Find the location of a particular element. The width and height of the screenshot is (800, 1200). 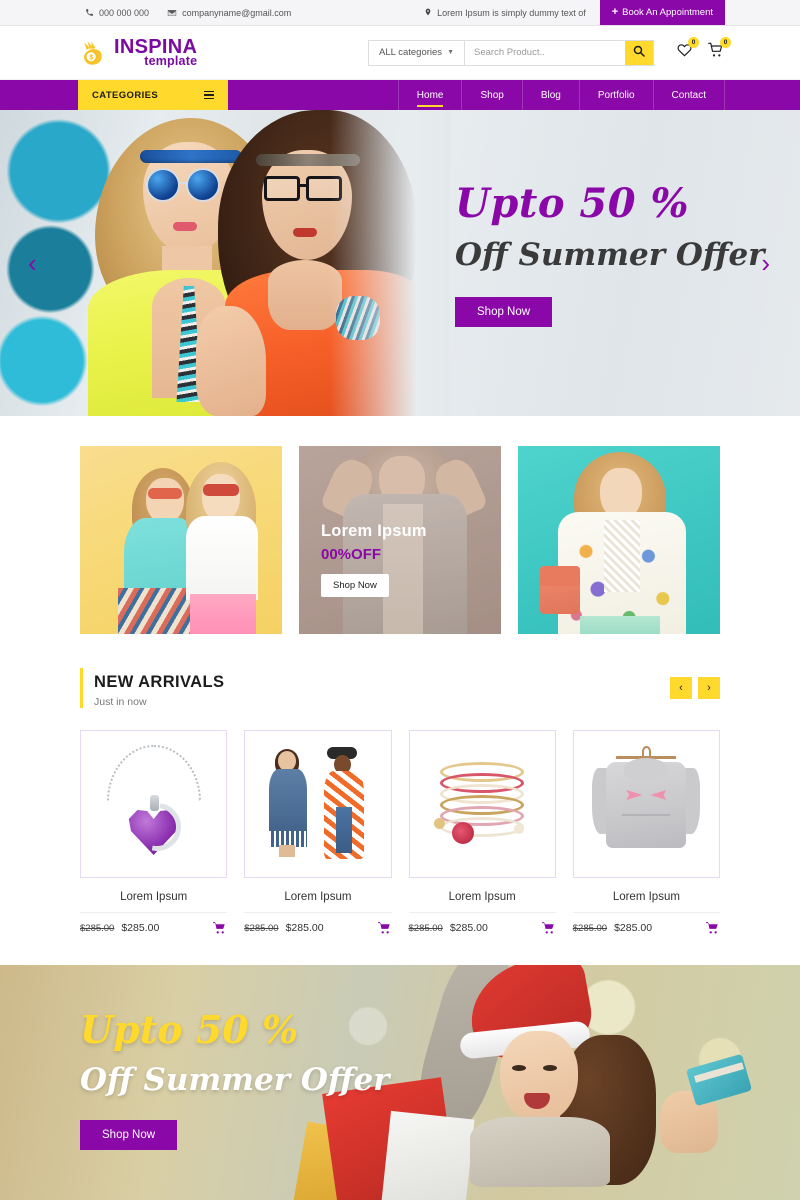

nav-item-blog: Blog is located at coordinates (550, 95).